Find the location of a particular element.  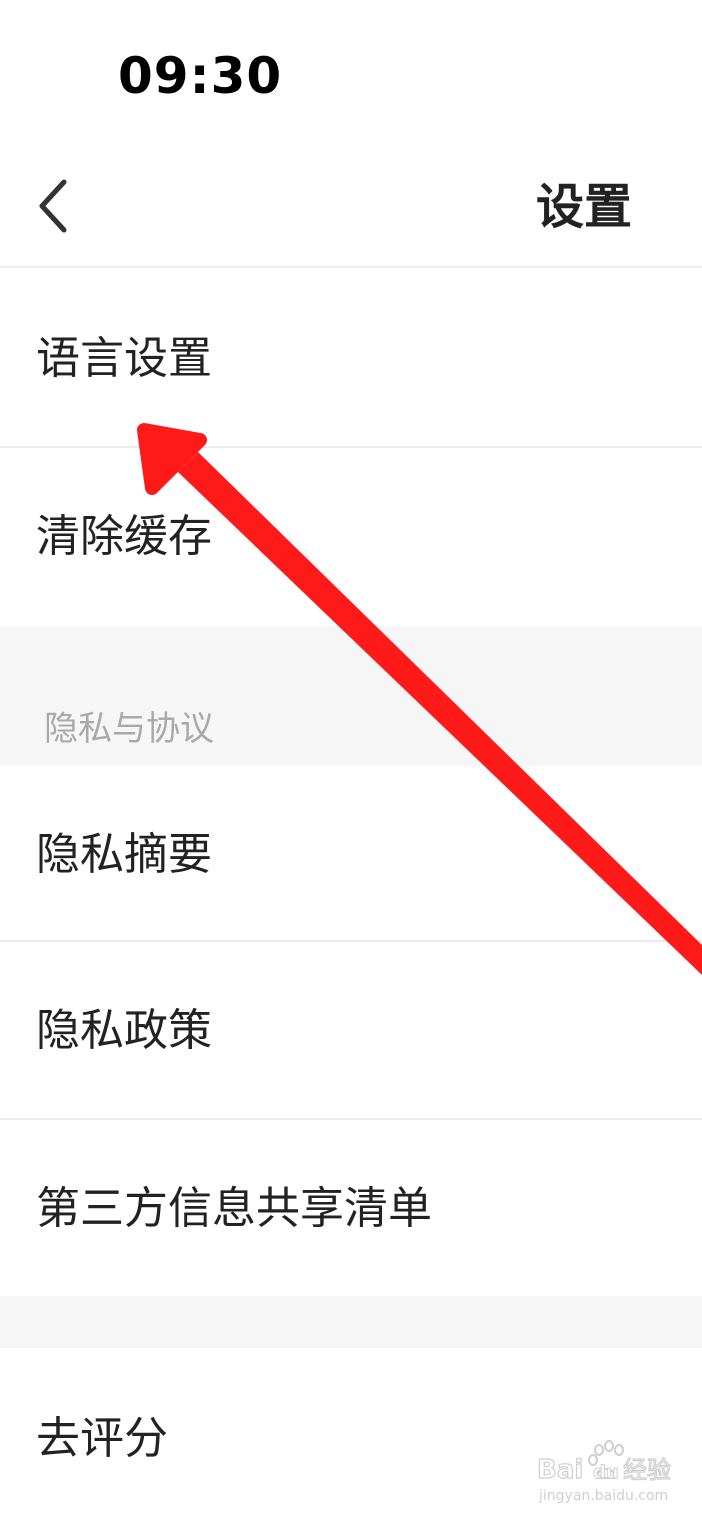

nav-bar: 设置 is located at coordinates (351, 209).